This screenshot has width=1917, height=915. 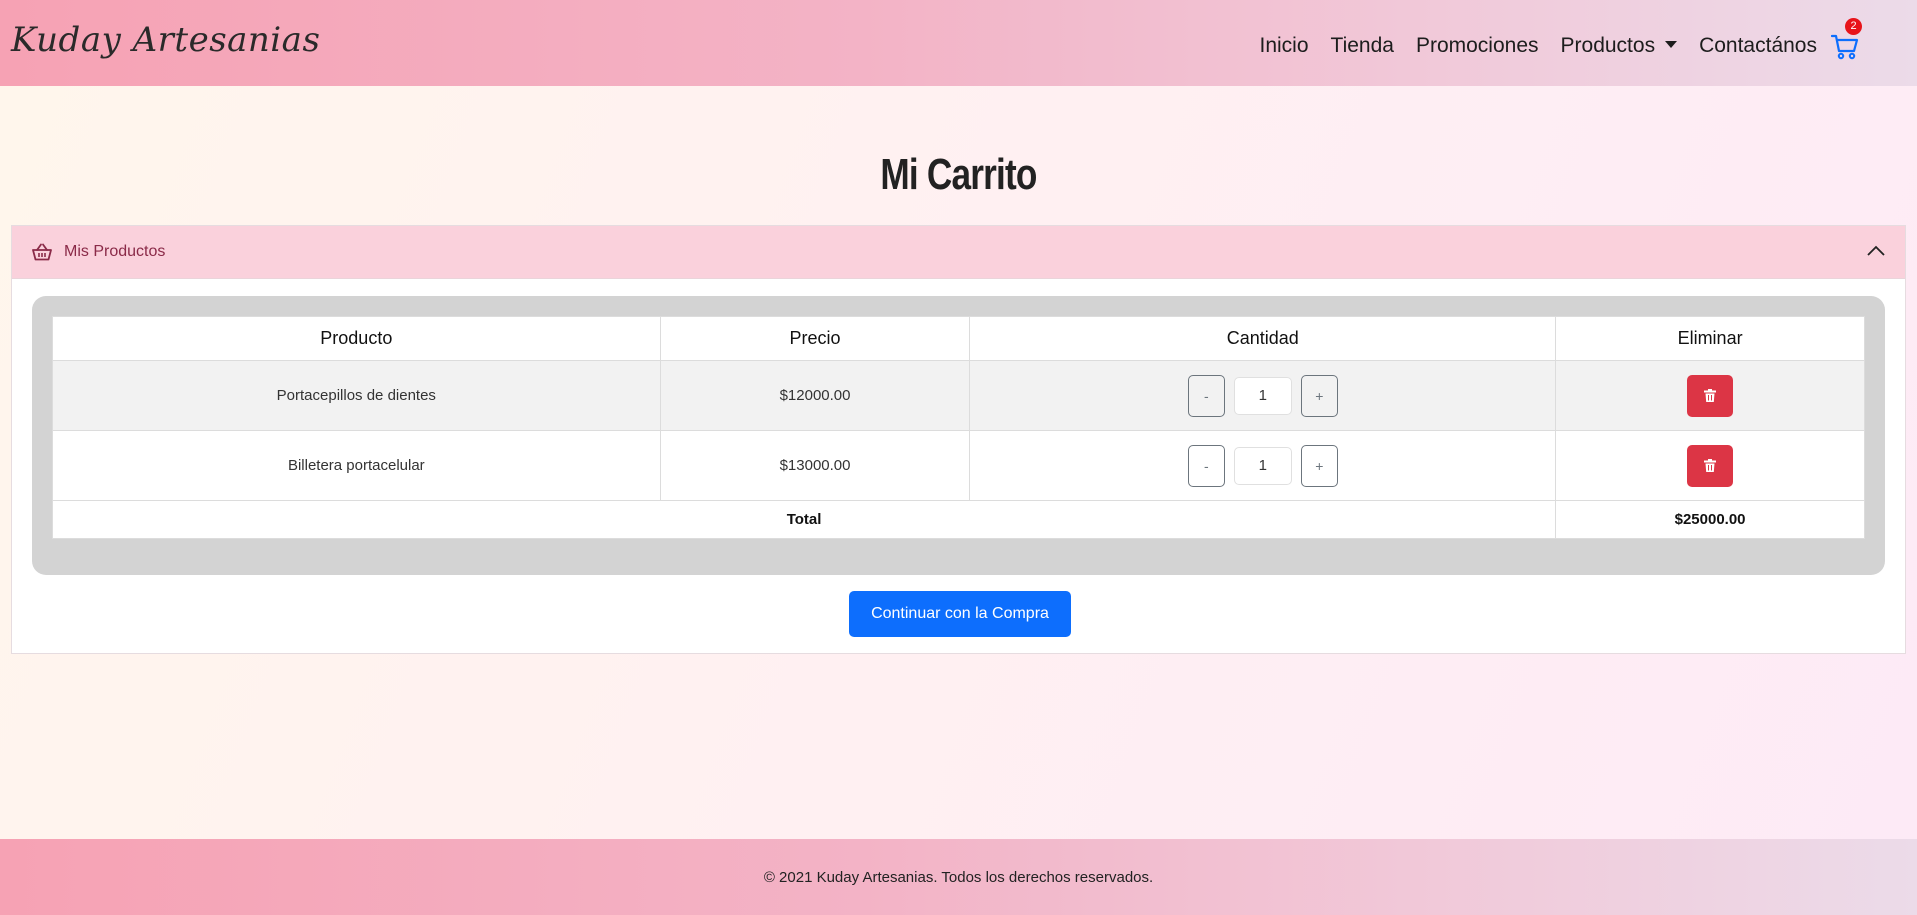 What do you see at coordinates (356, 338) in the screenshot?
I see `column-header-producto: Producto` at bounding box center [356, 338].